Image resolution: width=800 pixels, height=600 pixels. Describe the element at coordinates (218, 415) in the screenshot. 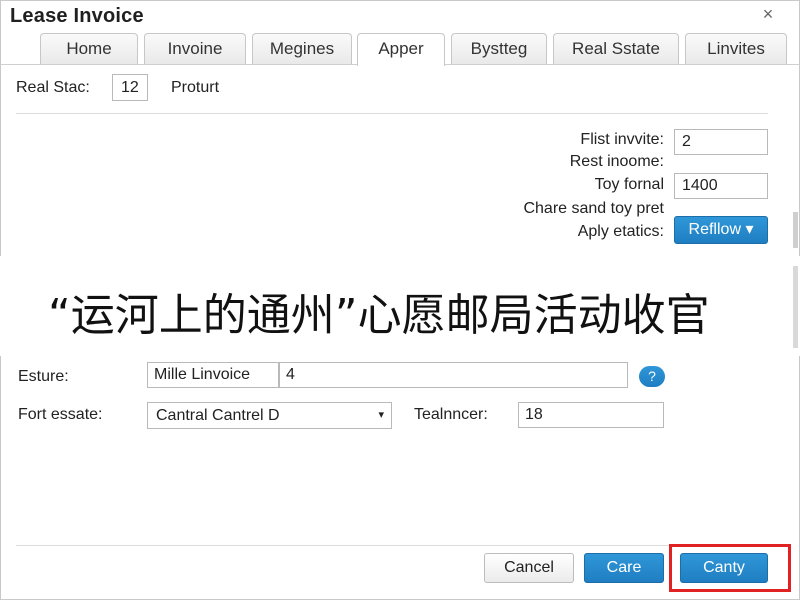

I see `select-value: Cantral Cantrel D` at that location.